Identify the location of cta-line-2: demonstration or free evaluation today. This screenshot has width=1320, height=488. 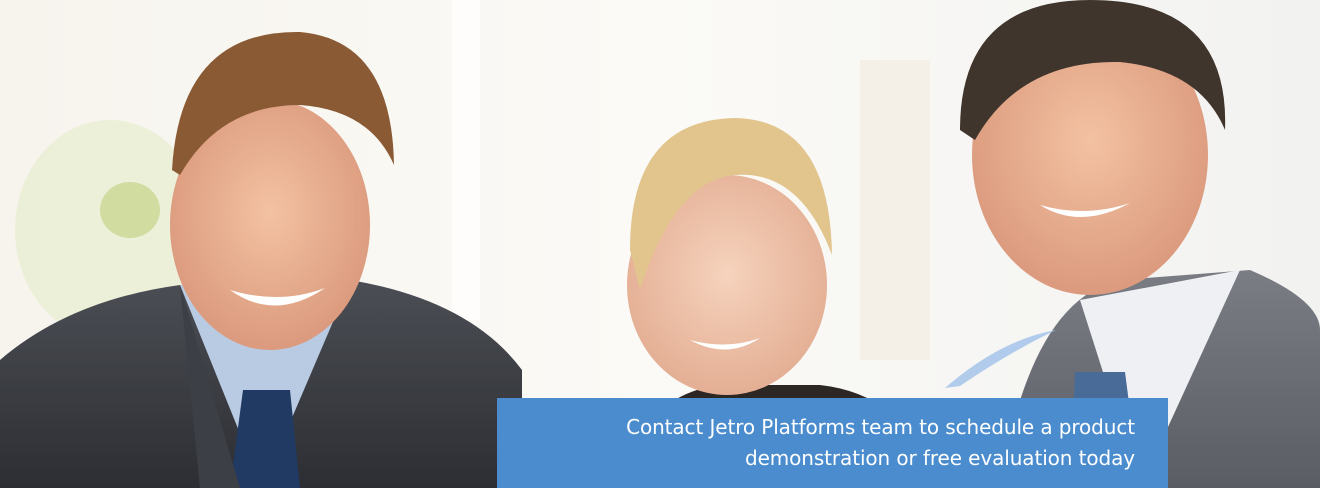
(939, 458).